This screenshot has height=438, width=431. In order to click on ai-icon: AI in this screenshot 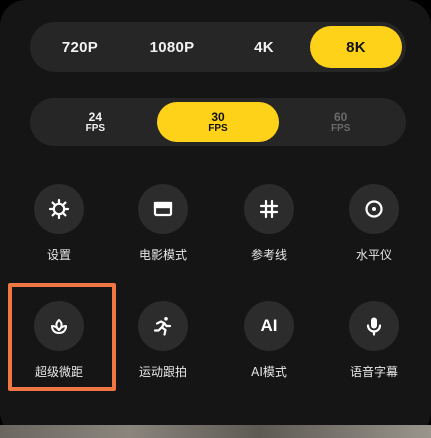, I will do `click(269, 325)`.